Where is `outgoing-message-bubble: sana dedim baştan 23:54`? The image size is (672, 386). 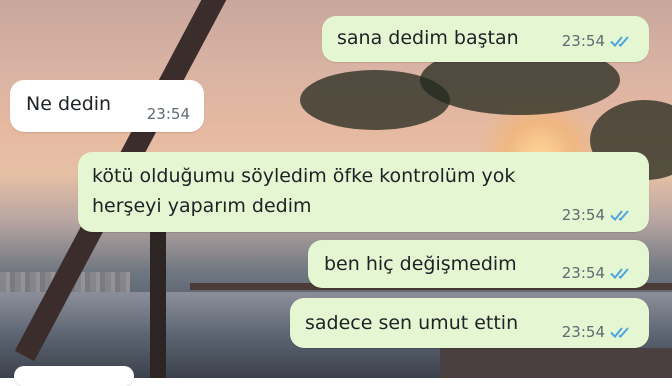 outgoing-message-bubble: sana dedim baştan 23:54 is located at coordinates (485, 39).